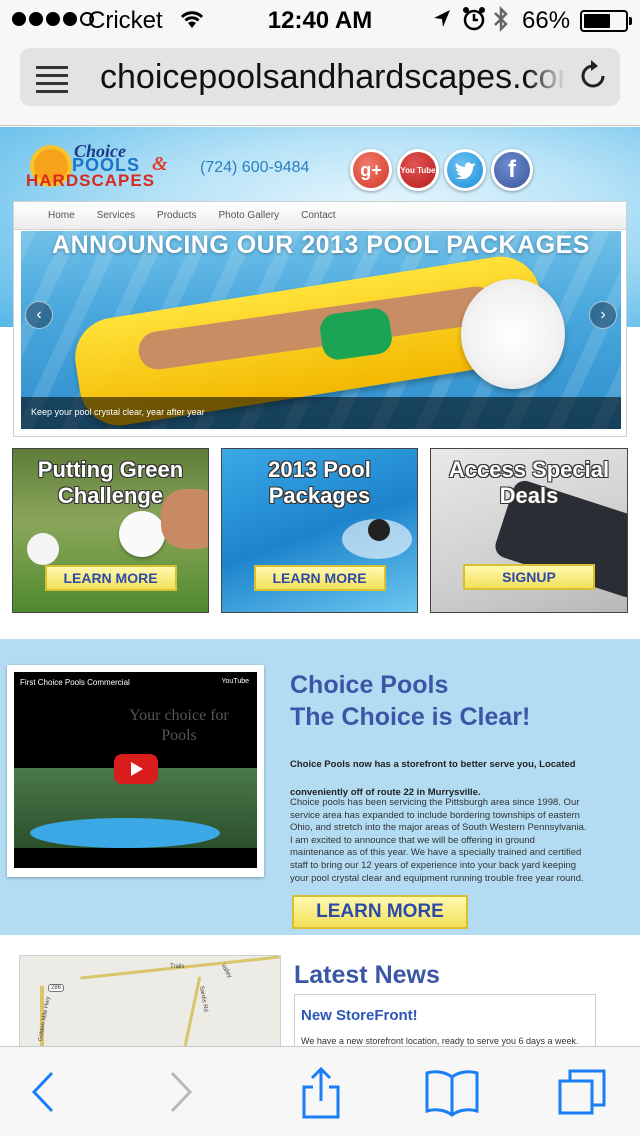 This screenshot has height=1136, width=640. I want to click on logo-hardscapes: HARDSCAPES, so click(91, 180).